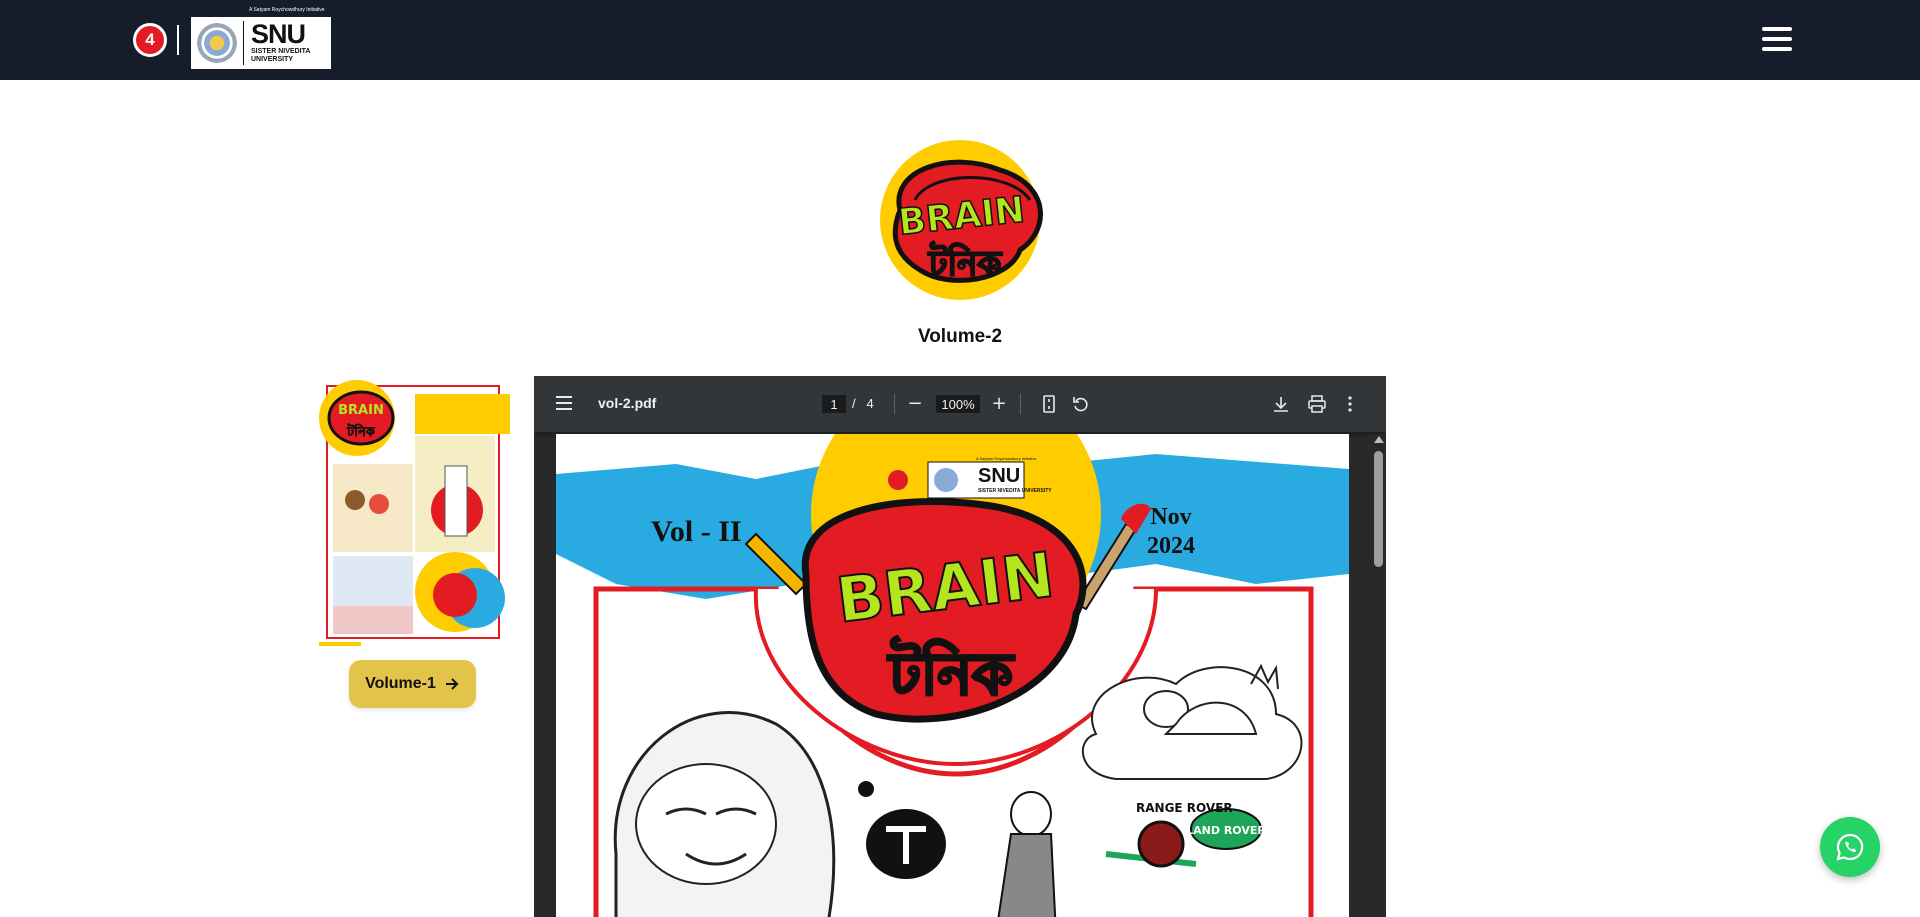 The height and width of the screenshot is (917, 1920). I want to click on snu-emblem-icon, so click(217, 43).